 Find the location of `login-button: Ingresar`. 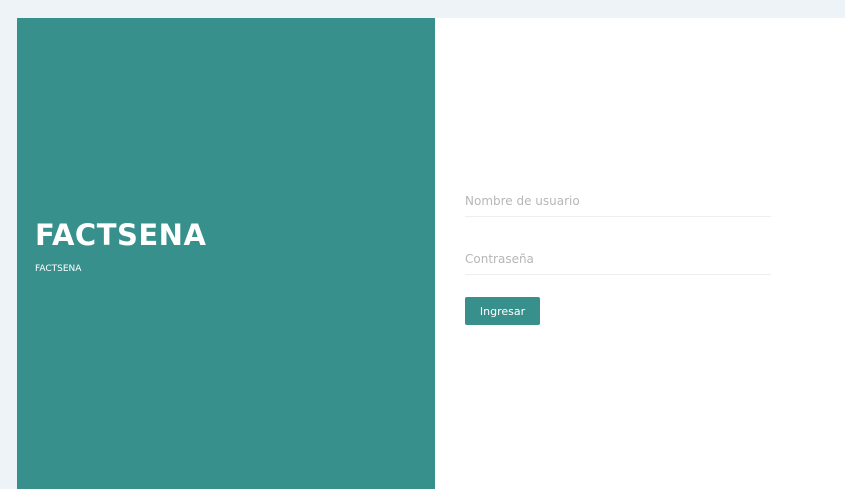

login-button: Ingresar is located at coordinates (502, 311).